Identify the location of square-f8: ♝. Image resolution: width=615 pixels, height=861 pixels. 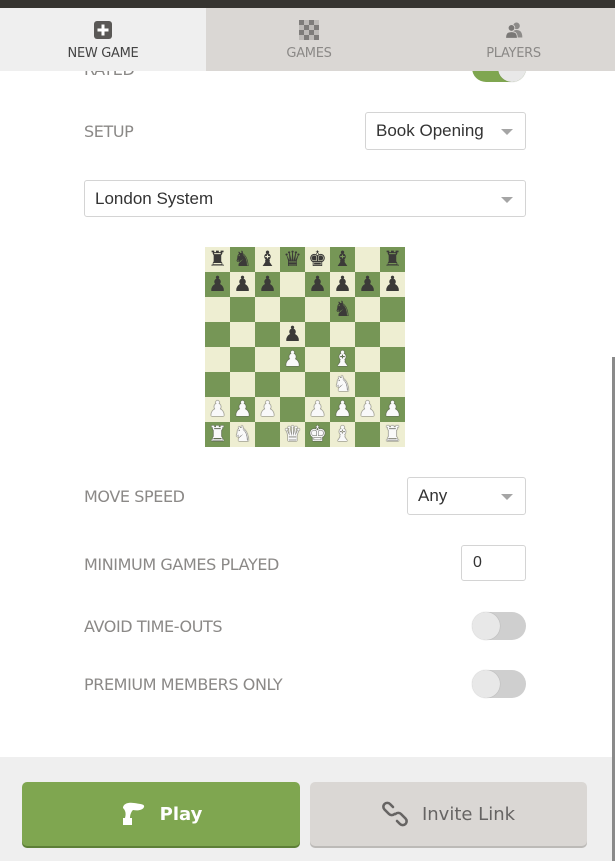
(342, 259).